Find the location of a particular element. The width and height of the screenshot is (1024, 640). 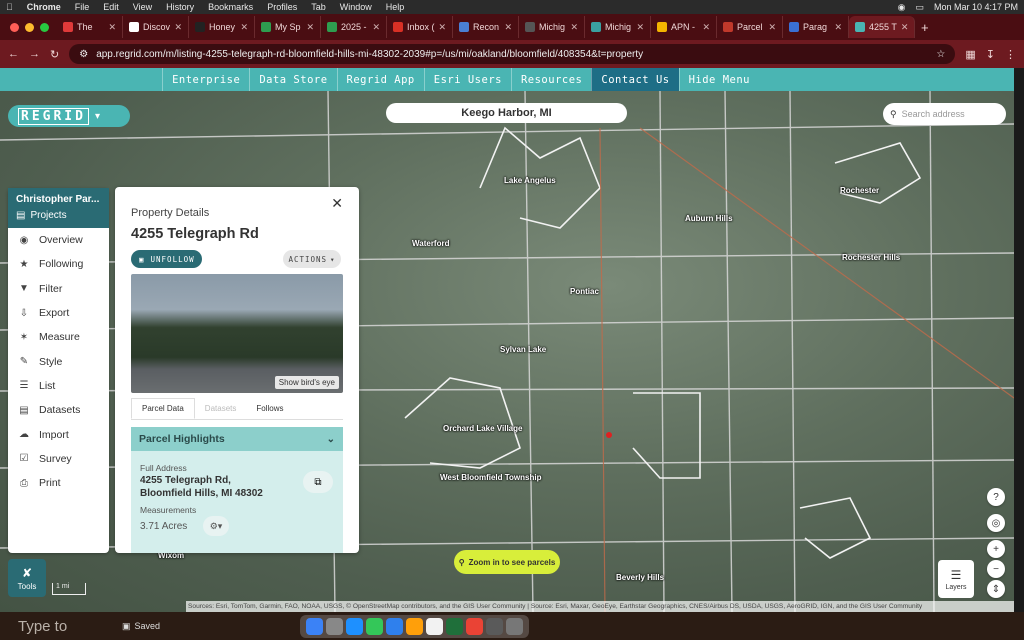

sidebar-item-import: ☁ Import is located at coordinates (58, 434).